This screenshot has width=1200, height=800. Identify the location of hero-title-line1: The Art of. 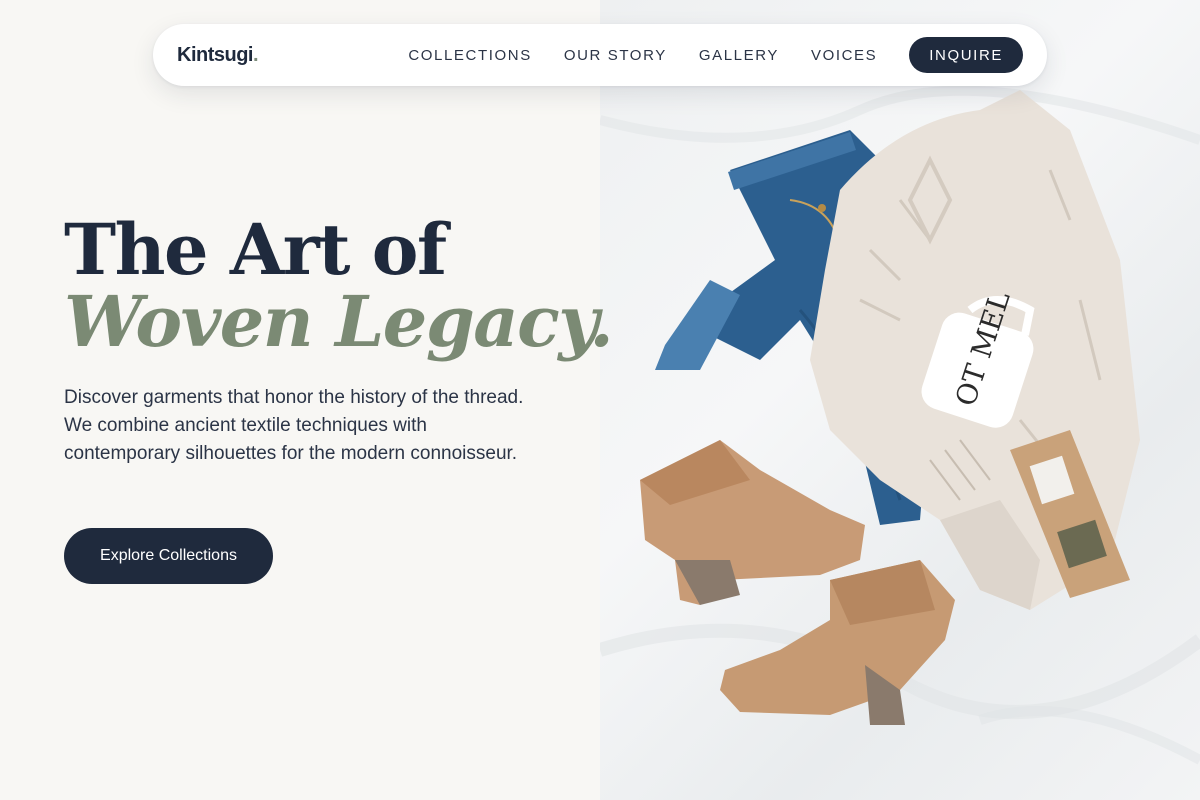
(255, 249).